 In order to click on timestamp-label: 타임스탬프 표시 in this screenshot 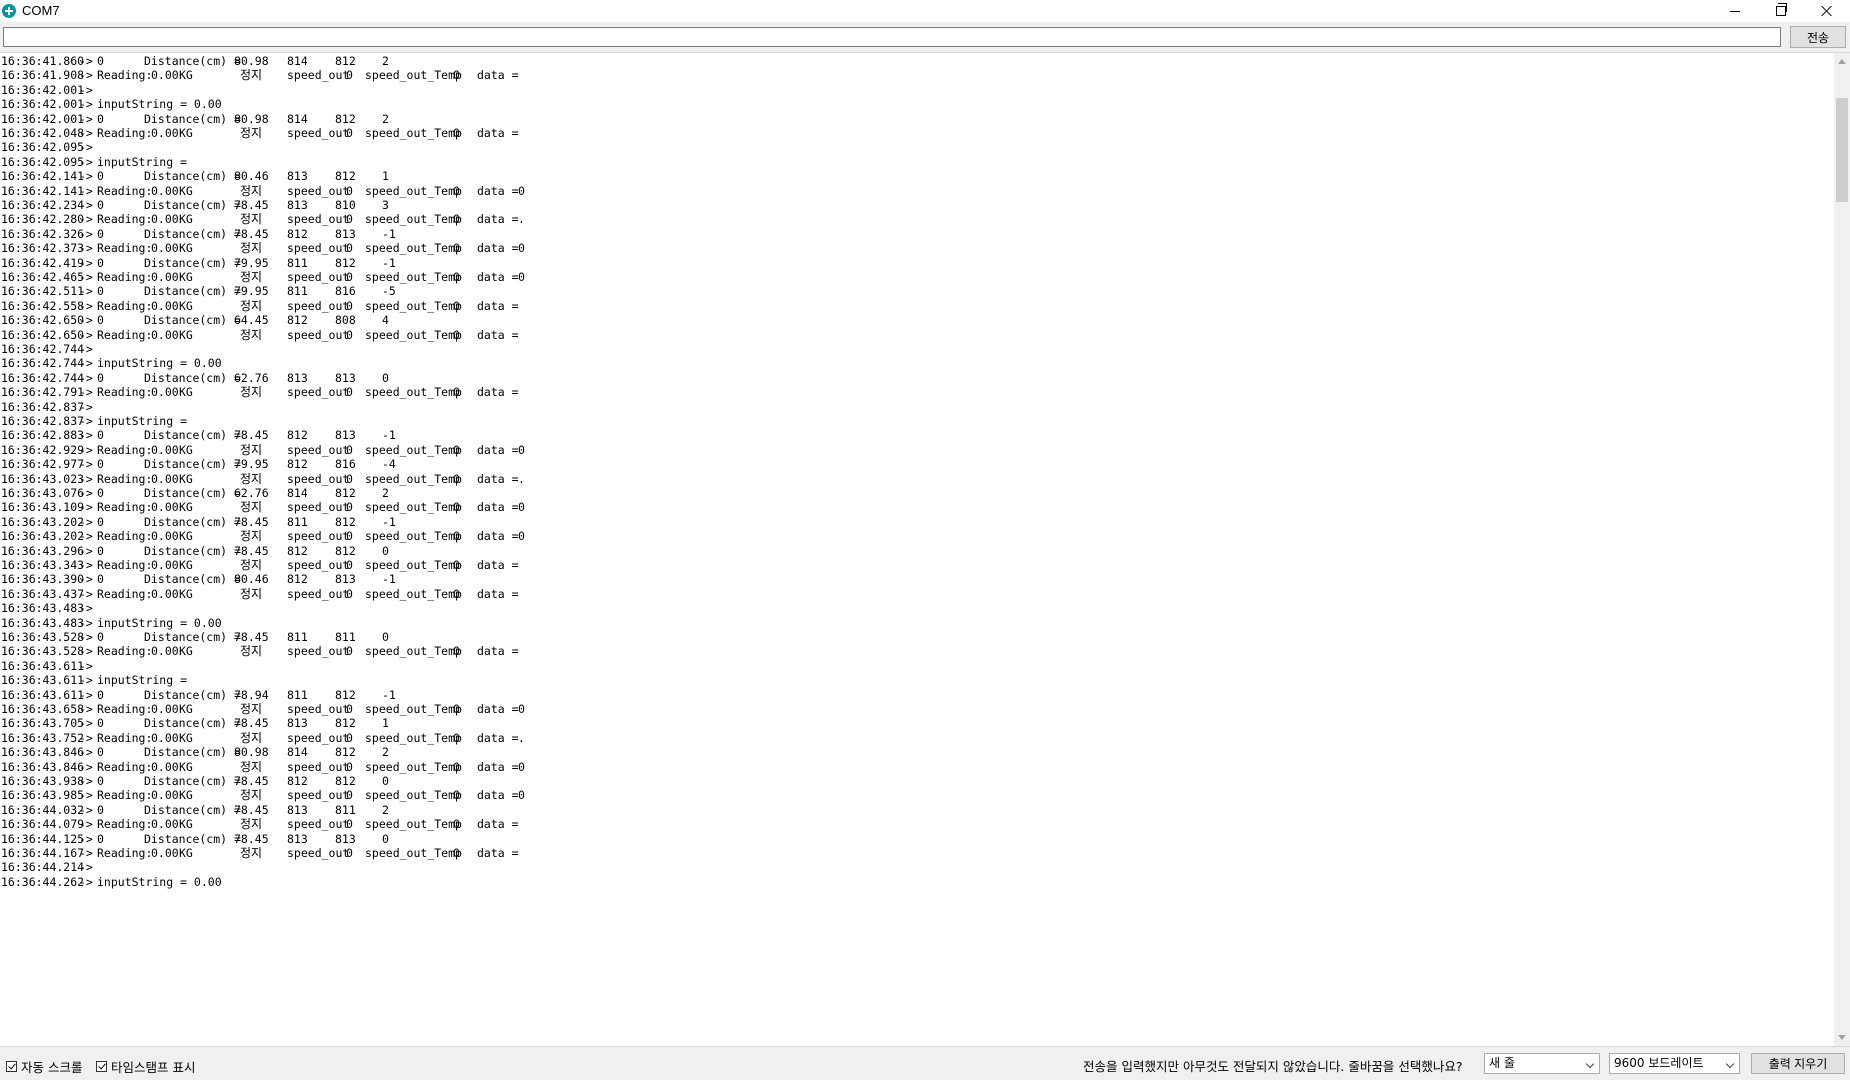, I will do `click(153, 1067)`.